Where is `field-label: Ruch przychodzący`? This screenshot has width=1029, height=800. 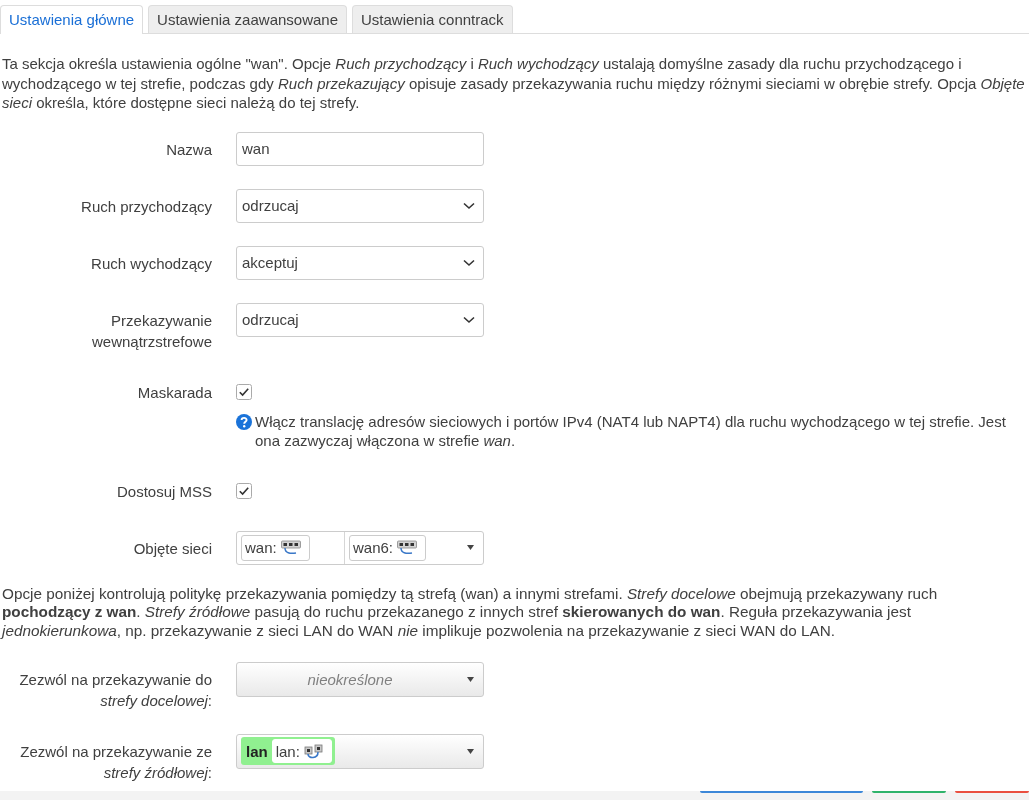
field-label: Ruch przychodzący is located at coordinates (146, 206).